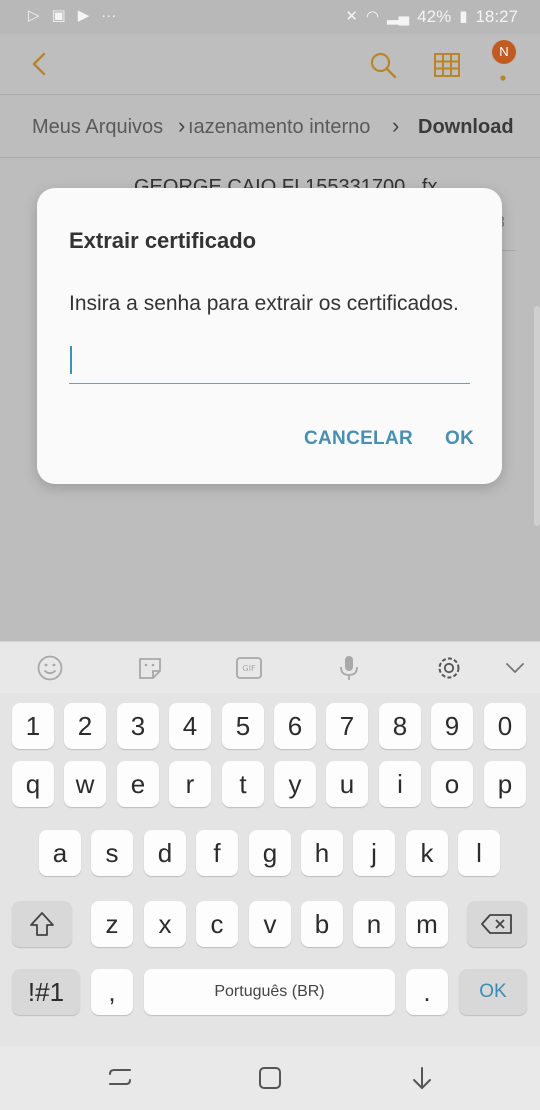 The width and height of the screenshot is (540, 1110). Describe the element at coordinates (97, 127) in the screenshot. I see `breadcrumb-item-my-files: Meus Arquivos` at that location.